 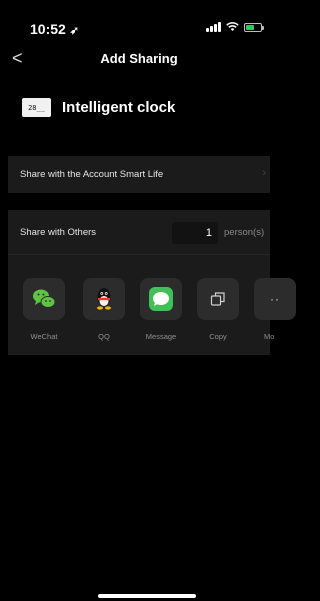 I want to click on share-with-account-row: Share with the Account Smart Life ›, so click(x=139, y=174).